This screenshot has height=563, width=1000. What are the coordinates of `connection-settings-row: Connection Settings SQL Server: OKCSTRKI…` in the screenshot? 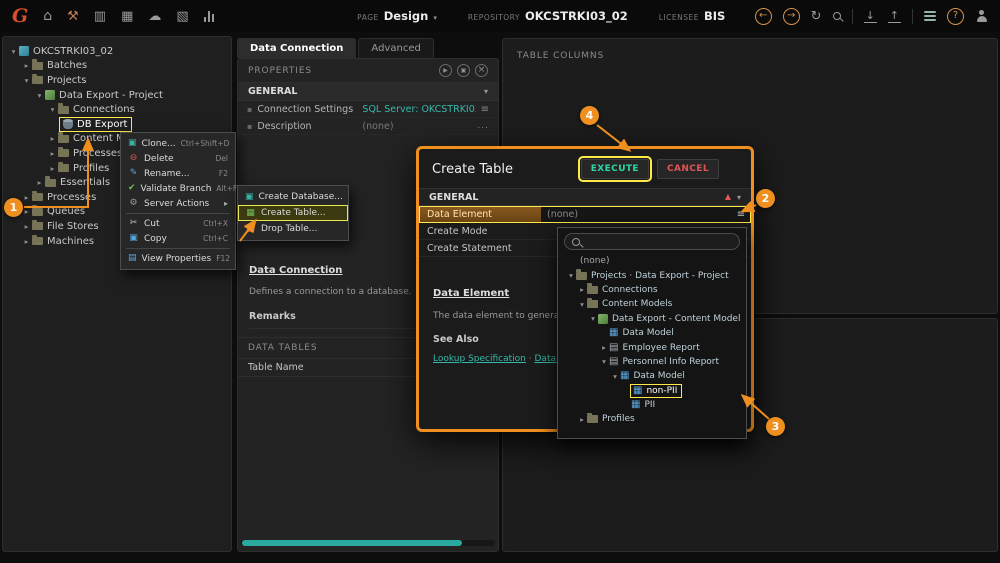 It's located at (368, 109).